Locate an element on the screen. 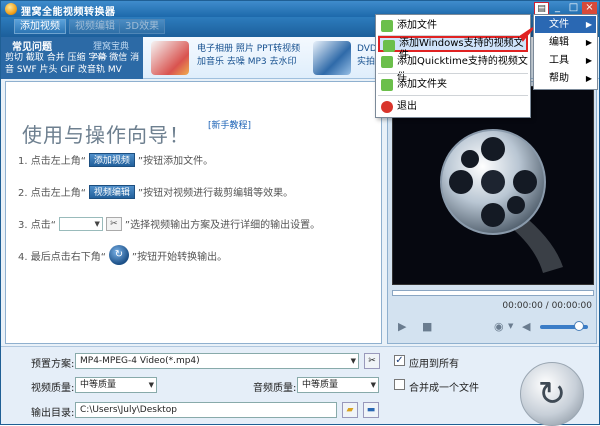 The image size is (600, 426). output-dir-value: C:\Users\July\Desktop is located at coordinates (128, 410).